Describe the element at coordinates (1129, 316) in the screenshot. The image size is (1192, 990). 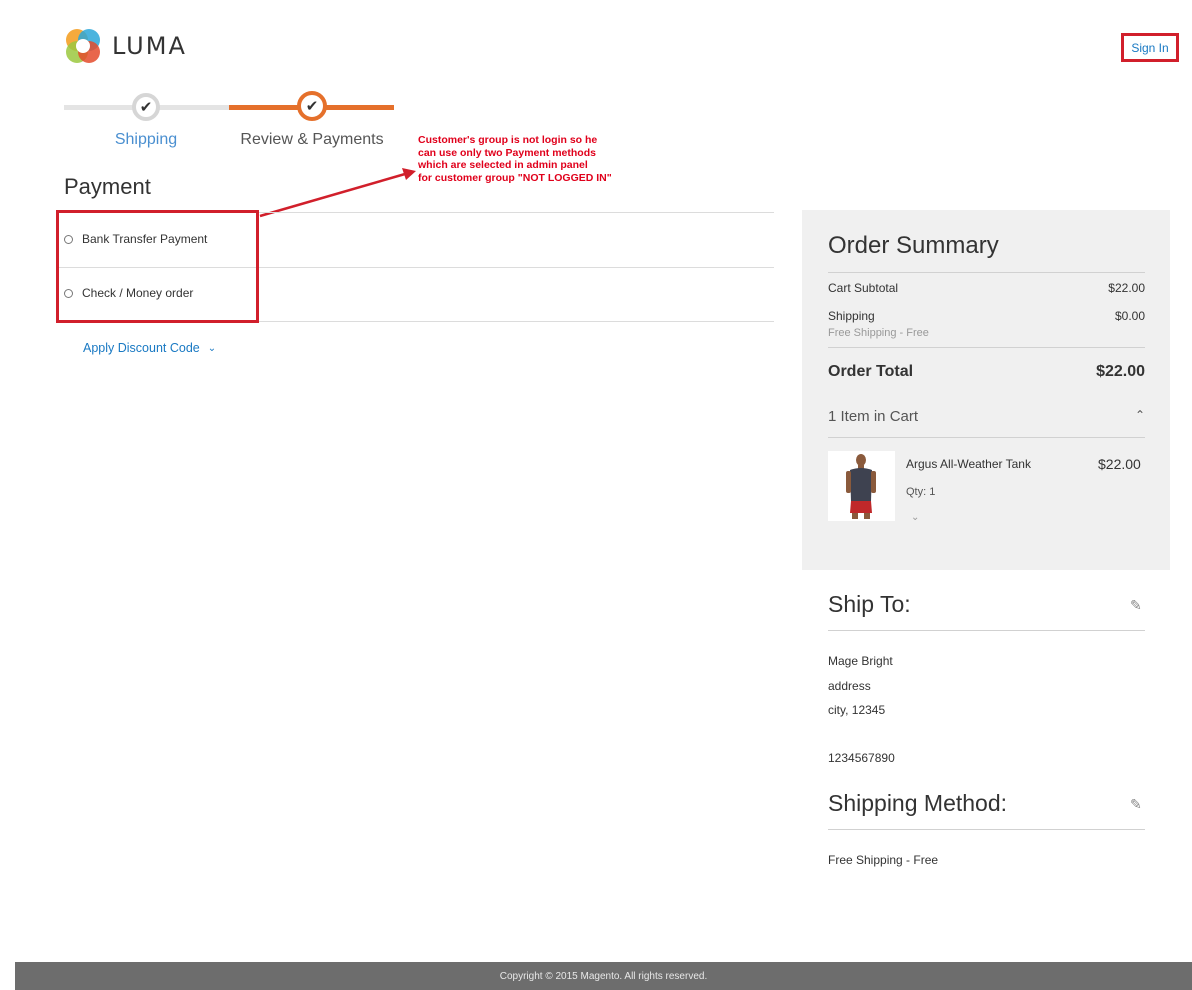
I see `shipping-value: $0.00` at that location.